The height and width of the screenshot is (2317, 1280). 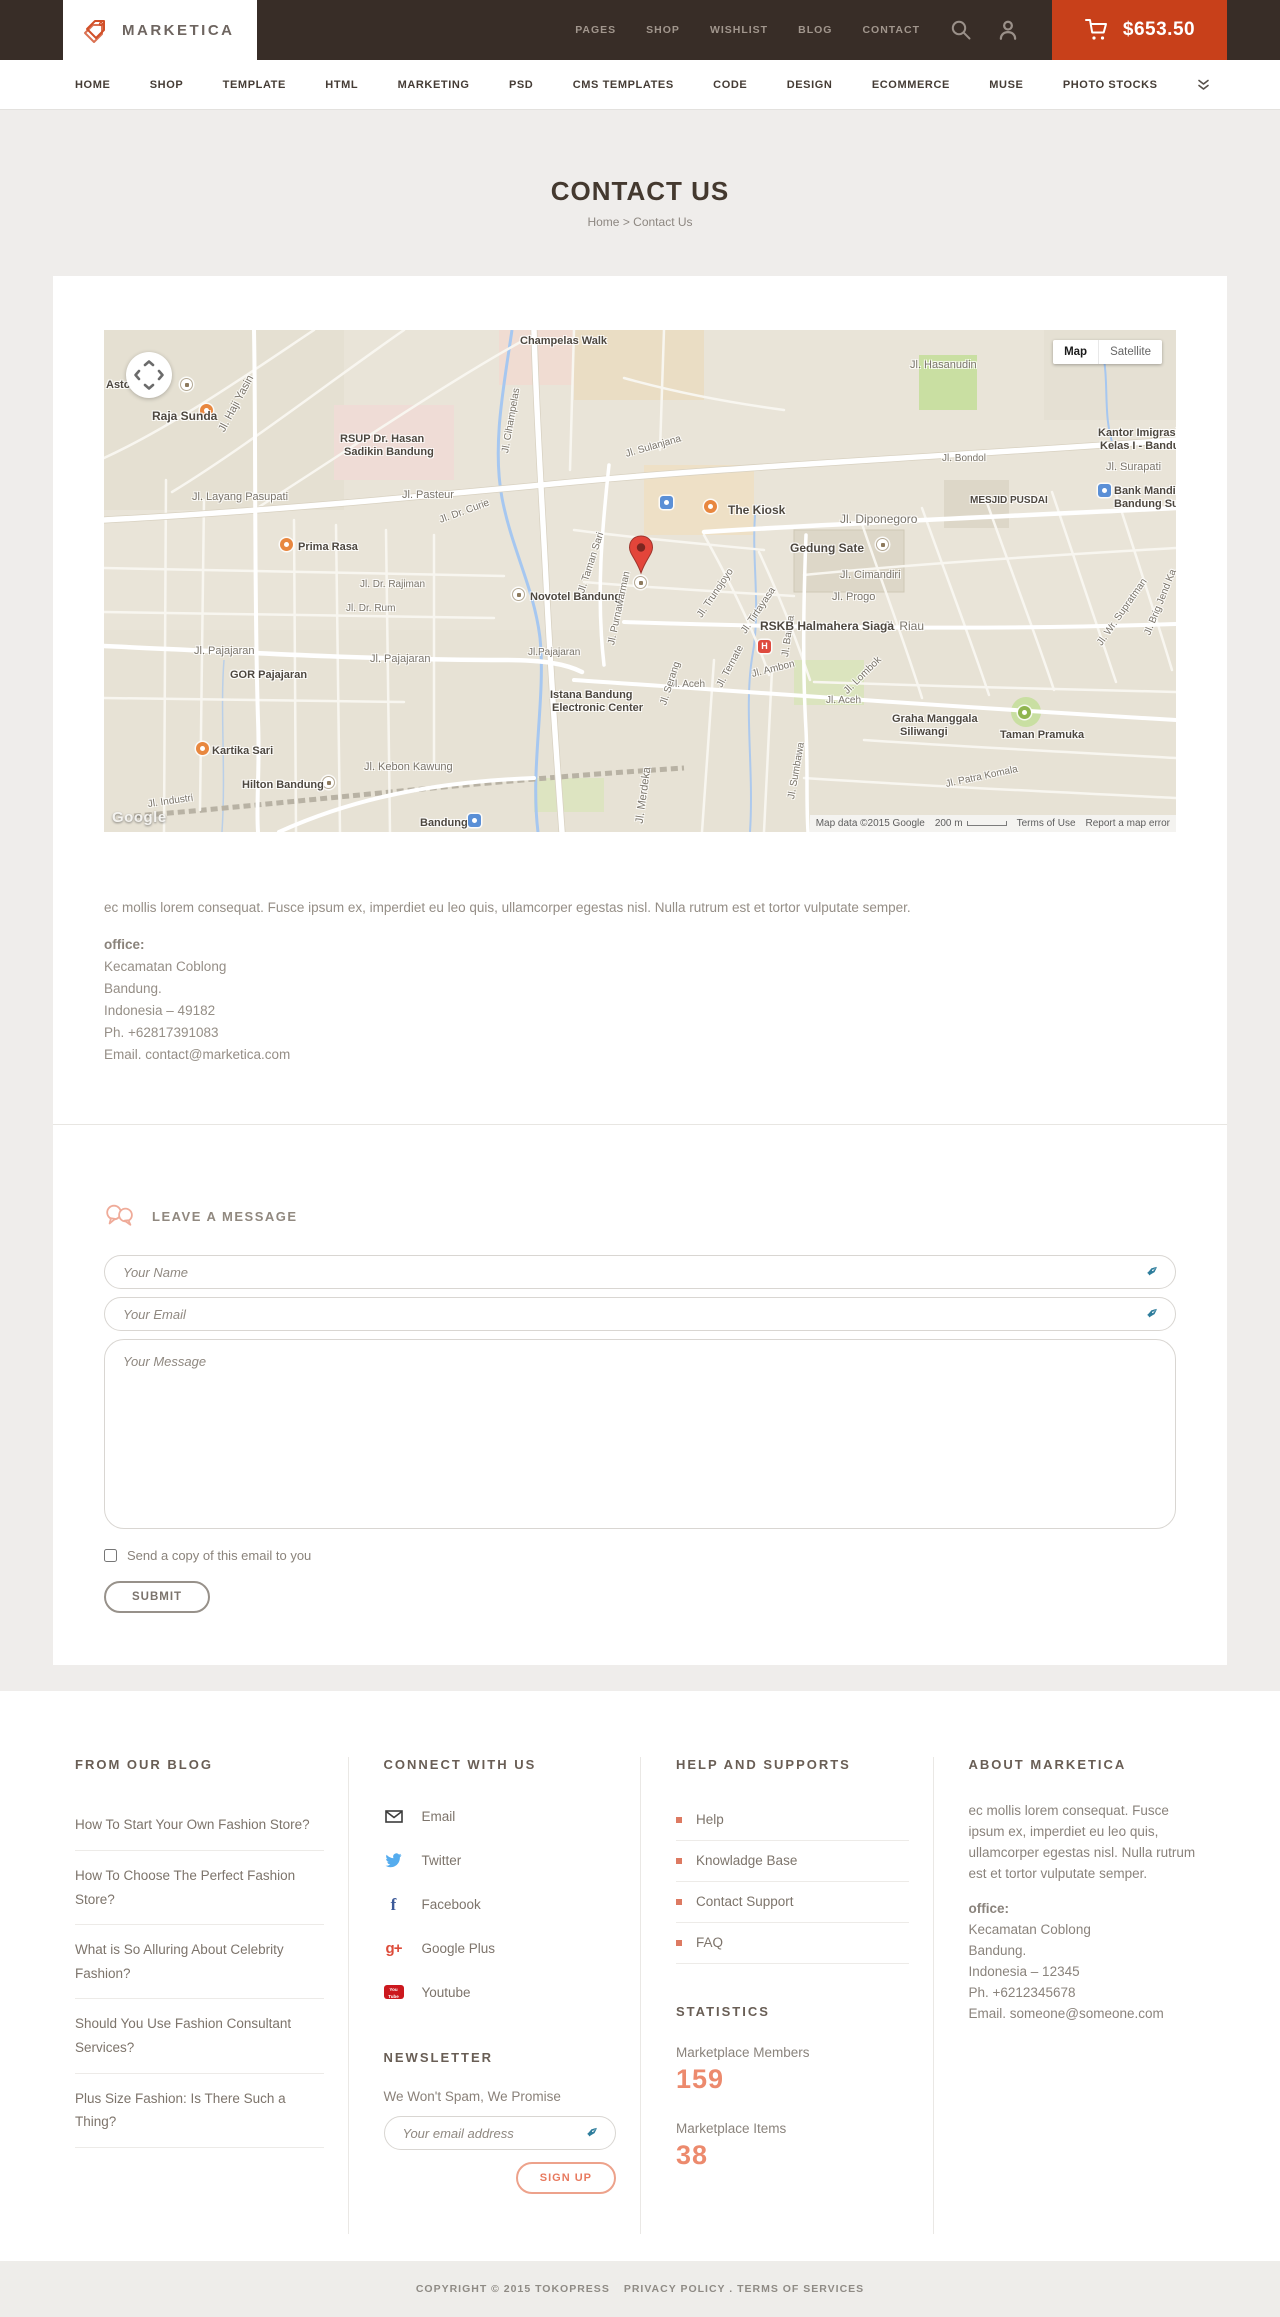 I want to click on social-row-email: Email, so click(x=500, y=1816).